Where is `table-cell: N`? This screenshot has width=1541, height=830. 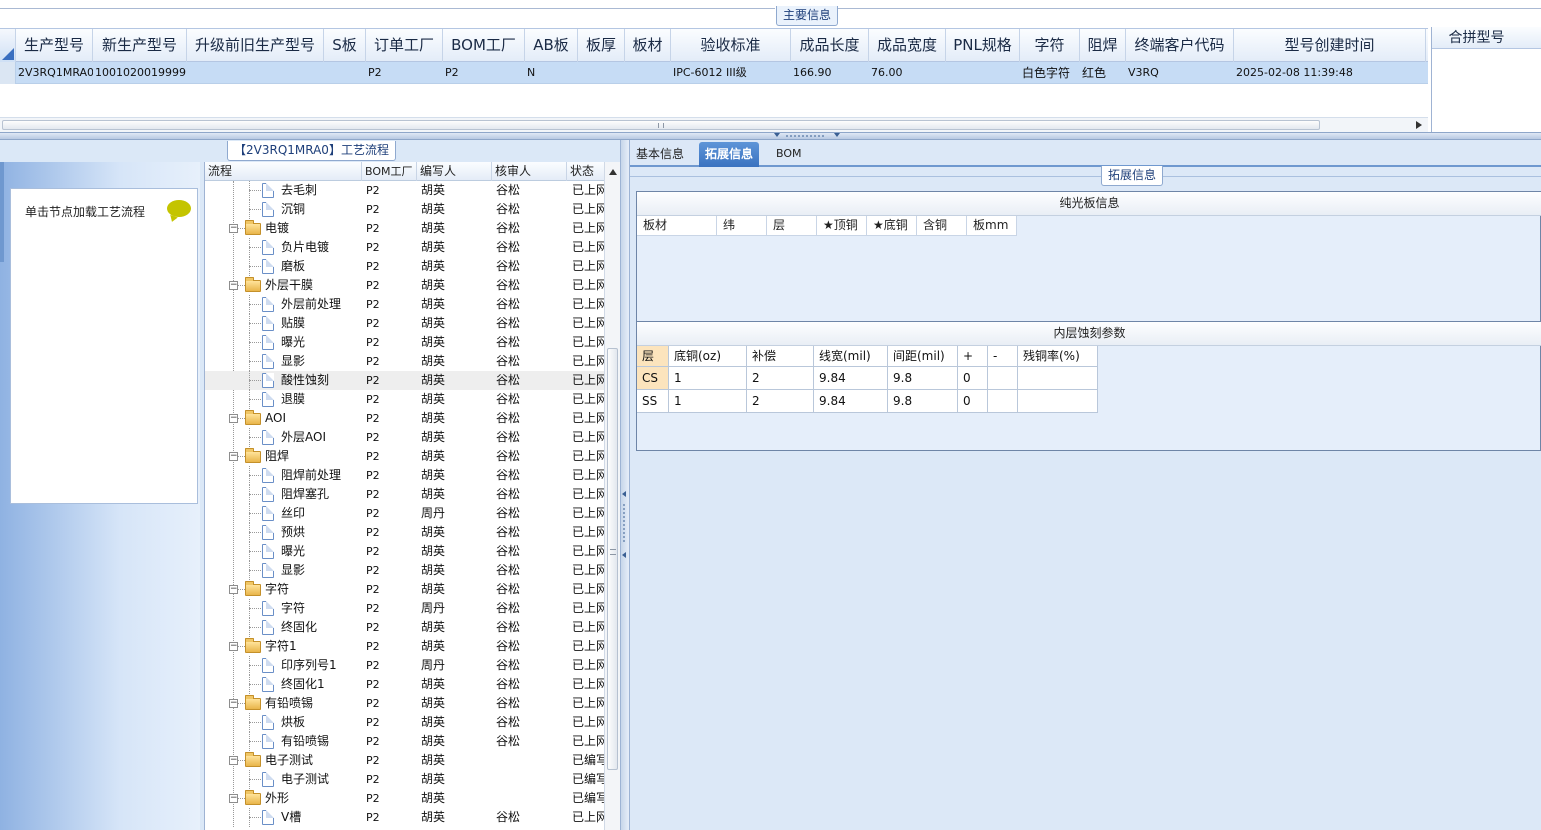
table-cell: N is located at coordinates (551, 73).